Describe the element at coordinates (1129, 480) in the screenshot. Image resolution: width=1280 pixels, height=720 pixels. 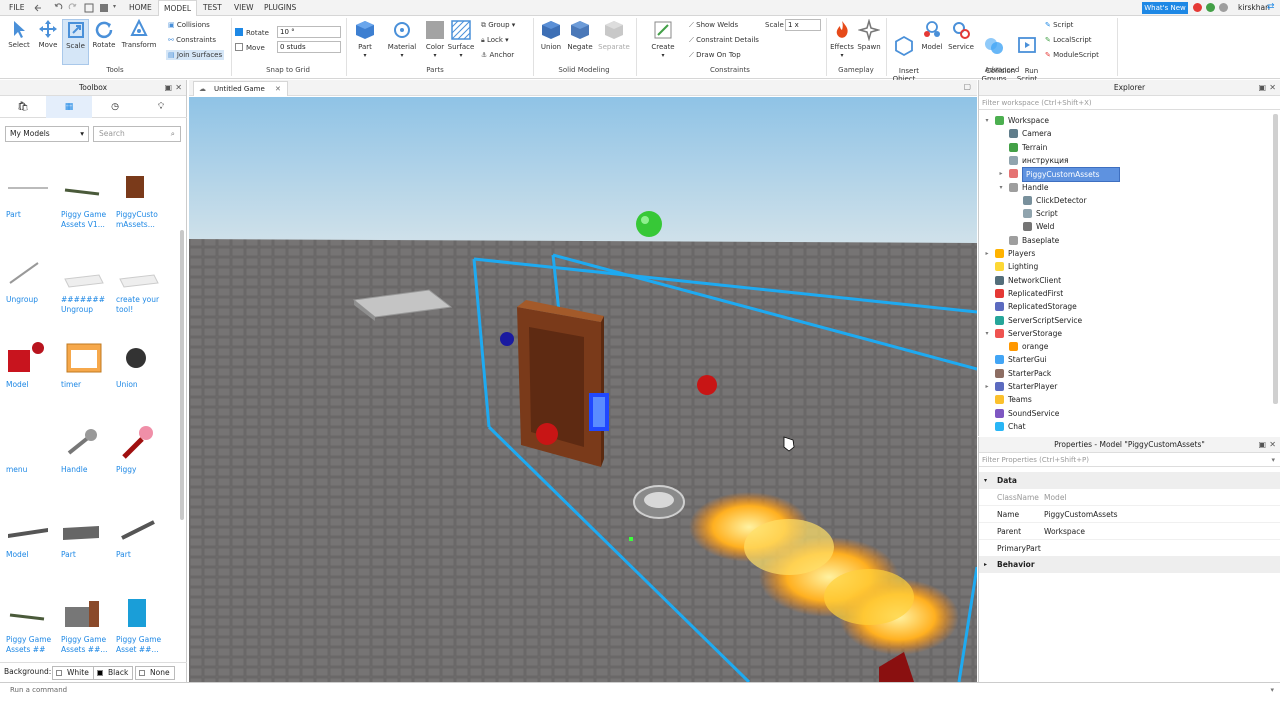
I see `property-category-data: ▾ Data` at that location.